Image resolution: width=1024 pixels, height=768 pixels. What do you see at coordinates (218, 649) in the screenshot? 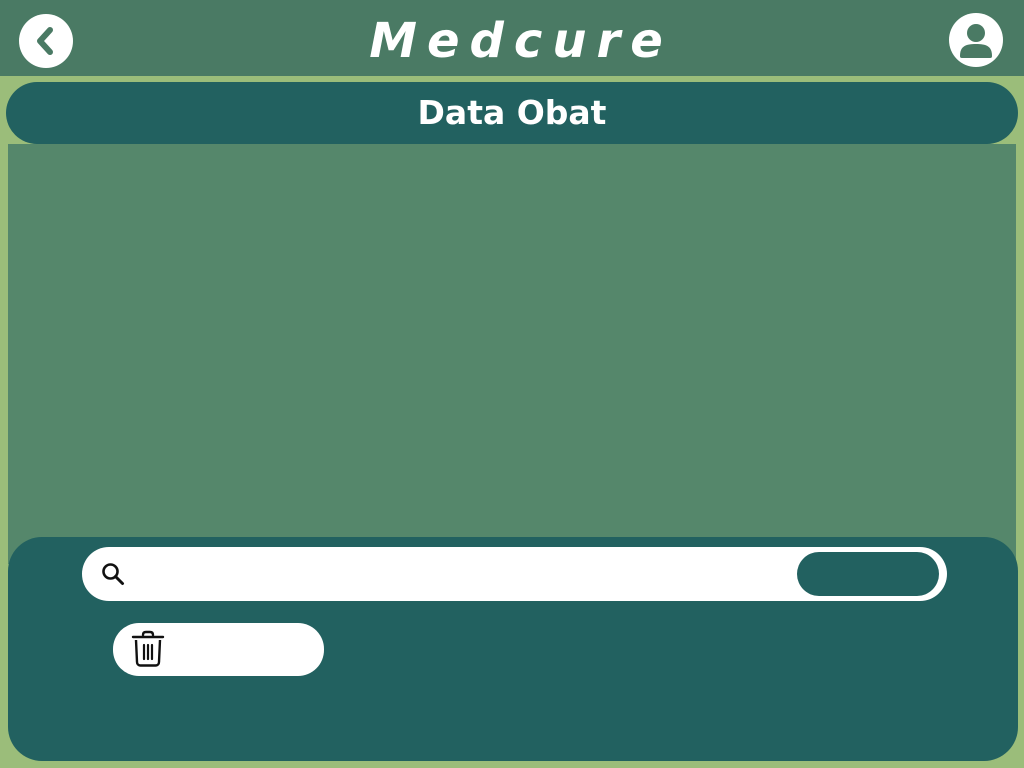
I see `delete-button` at bounding box center [218, 649].